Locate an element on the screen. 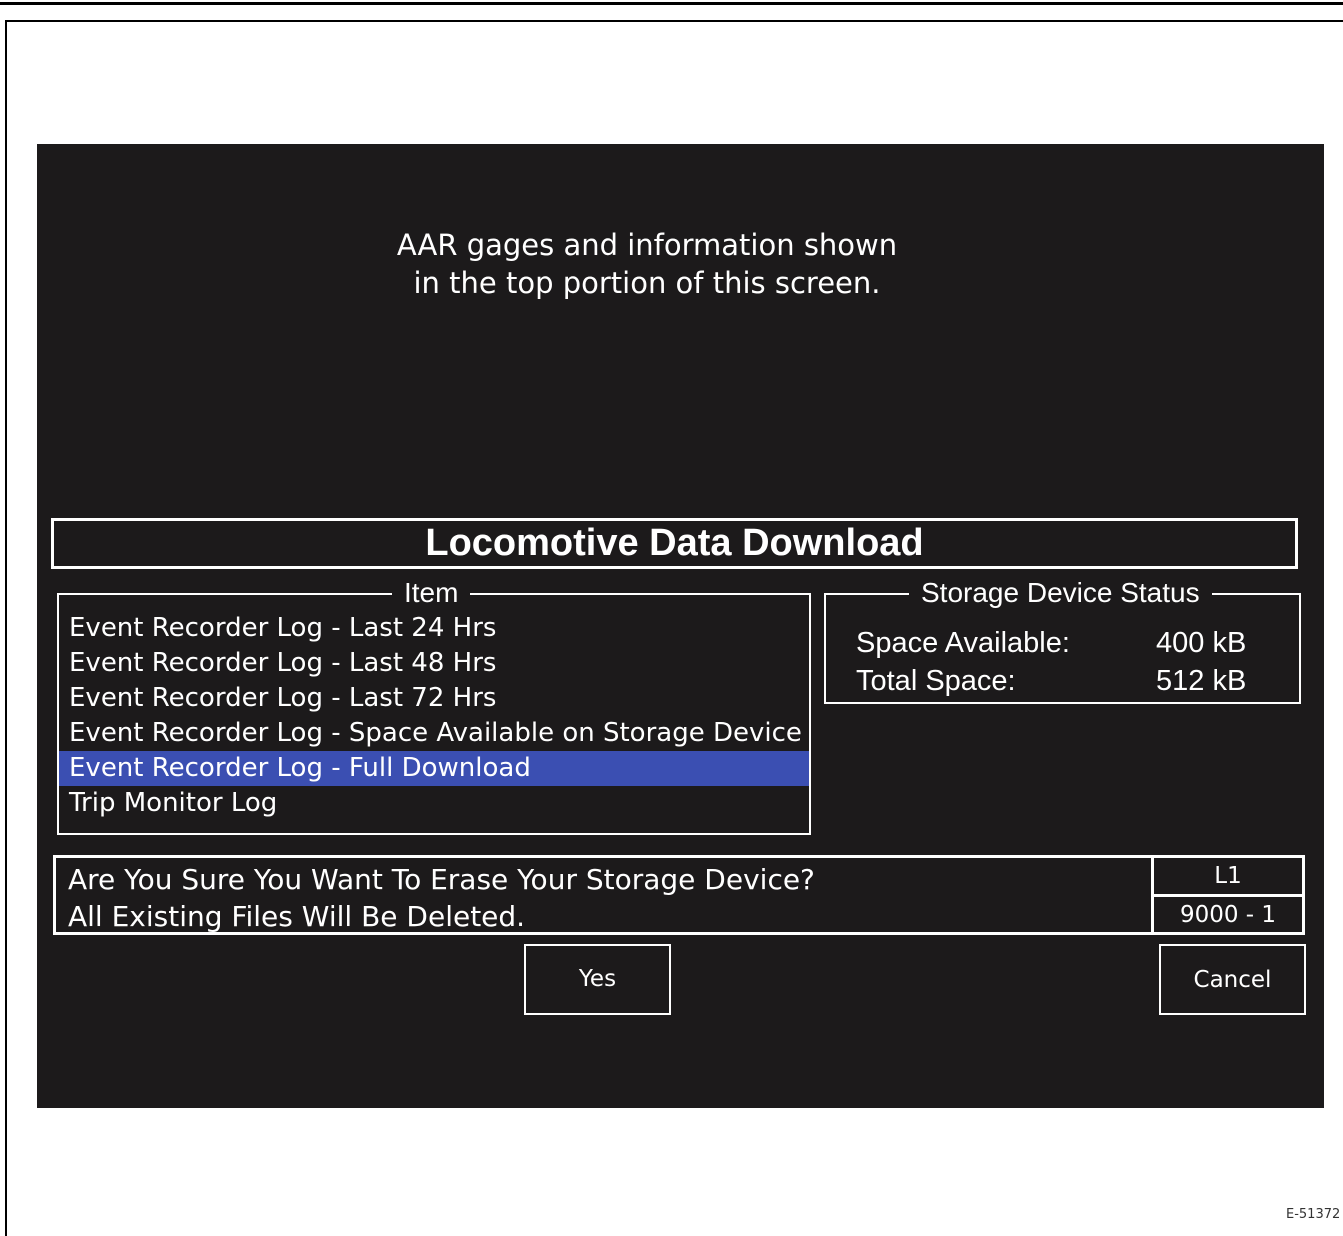 The height and width of the screenshot is (1236, 1343). list-item-selected: Event Recorder Log - Full Download is located at coordinates (434, 768).